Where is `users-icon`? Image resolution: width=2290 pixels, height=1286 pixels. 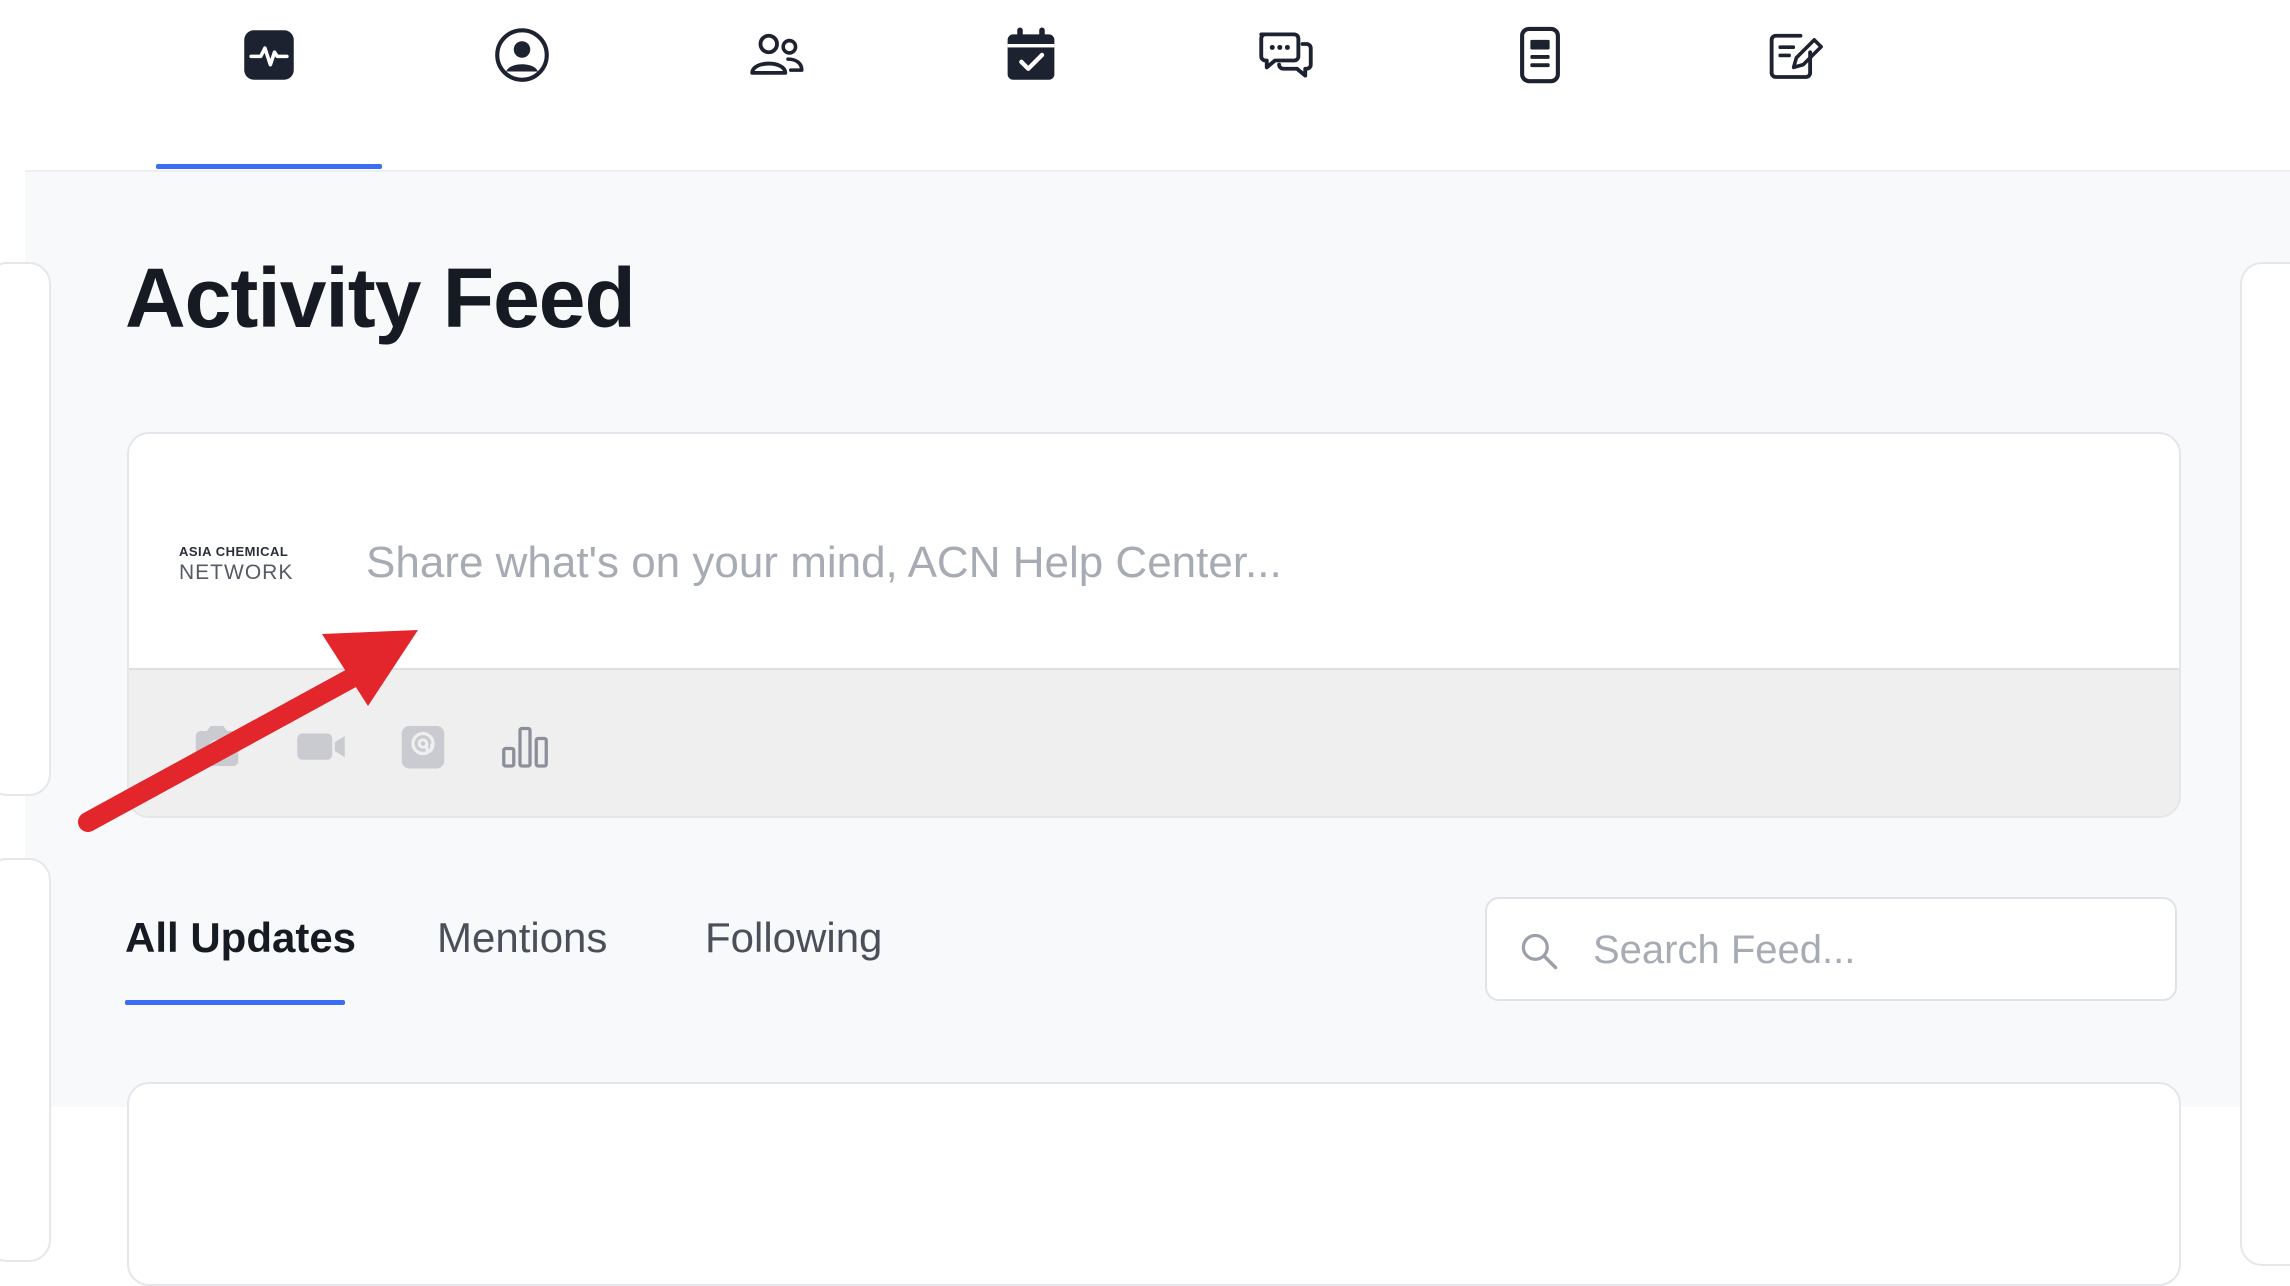
users-icon is located at coordinates (777, 54).